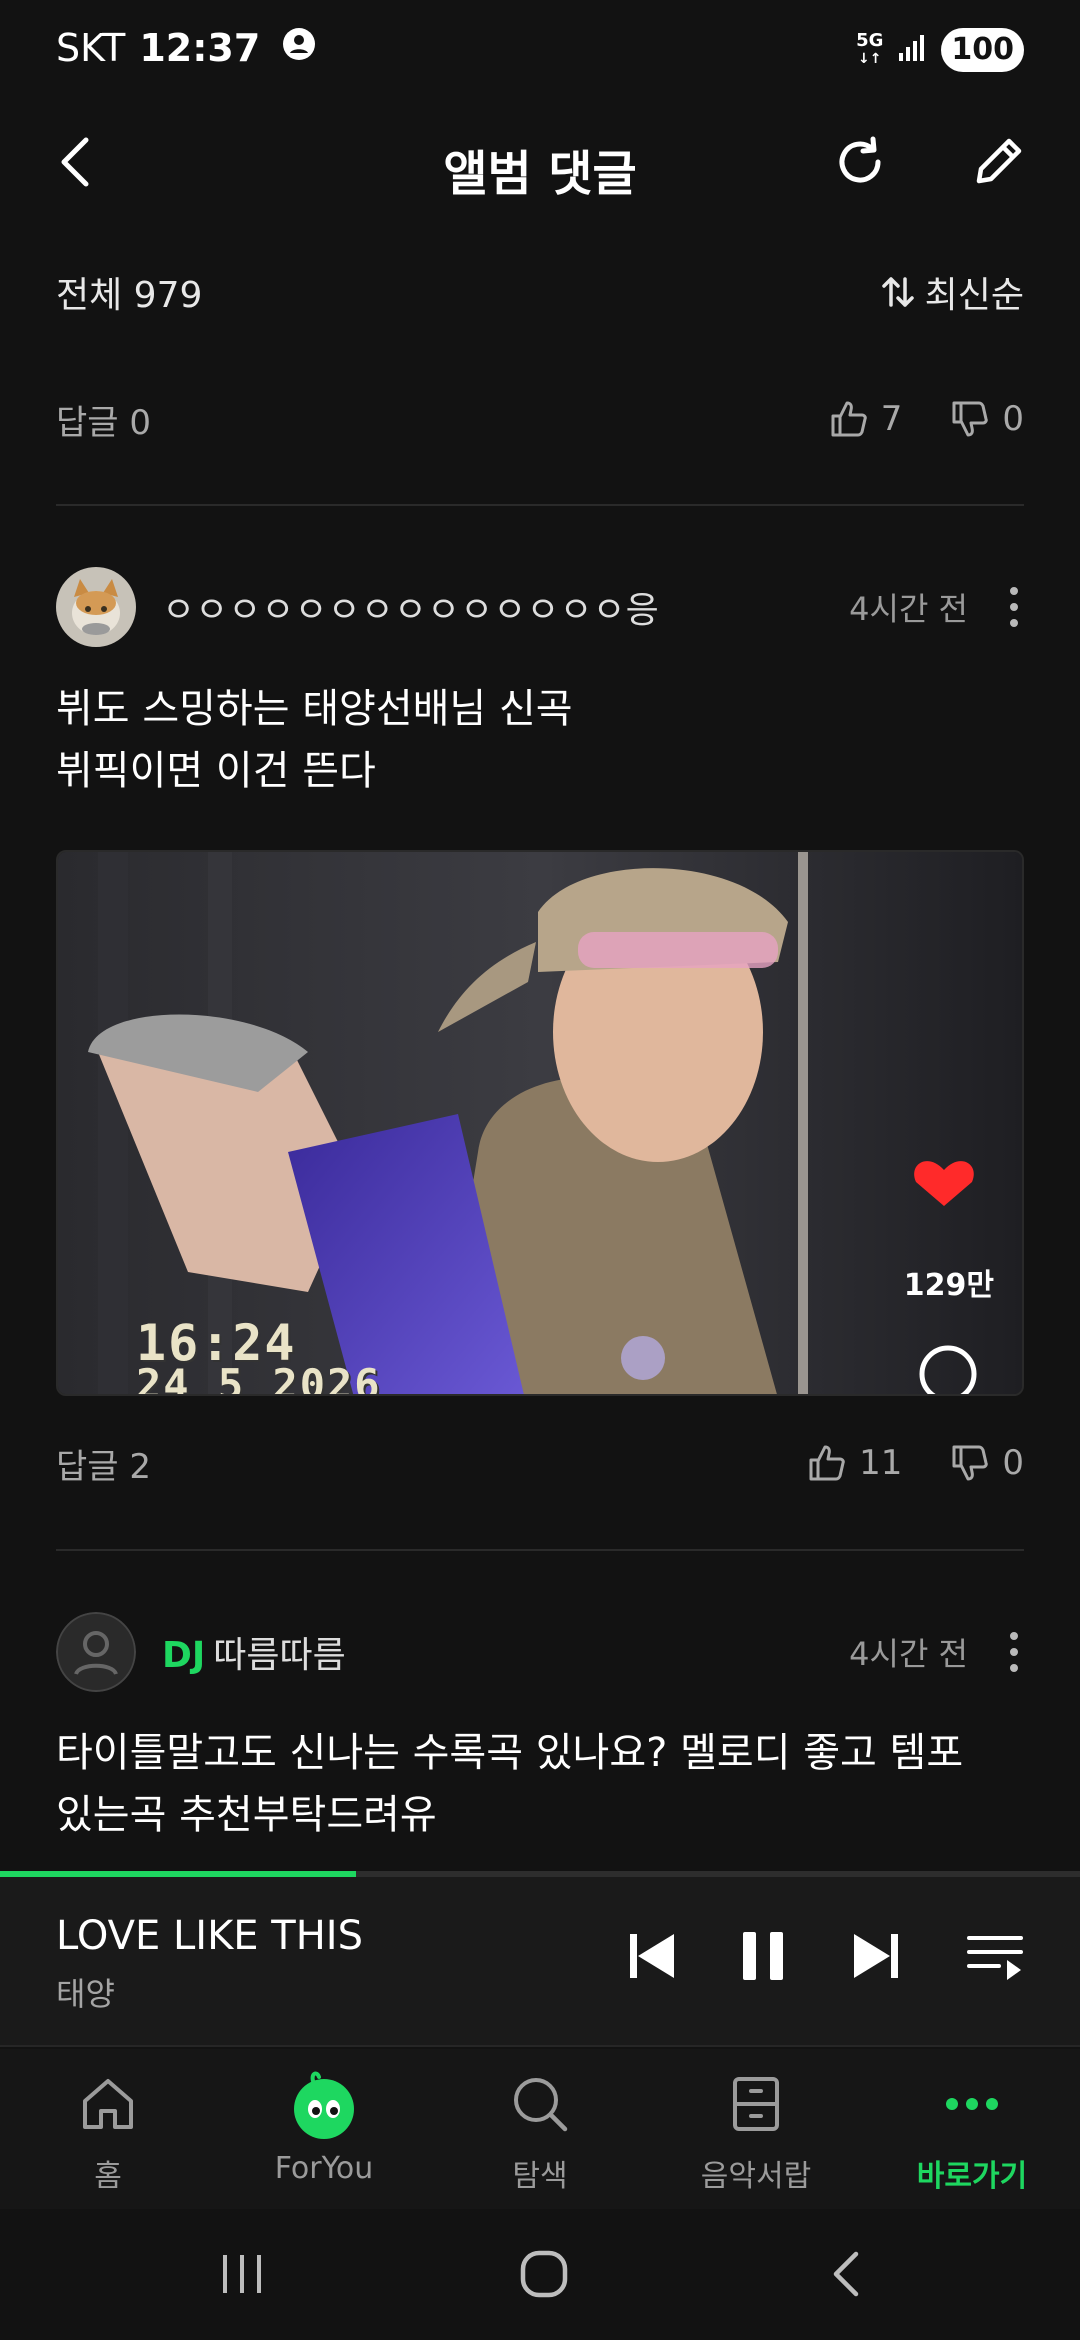  I want to click on video-datestamp: 24 5 2026, so click(259, 1378).